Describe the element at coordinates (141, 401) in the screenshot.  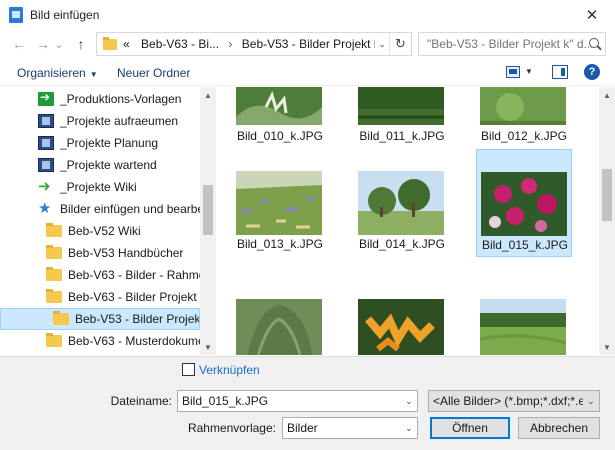
I see `filename-label: Dateiname:` at that location.